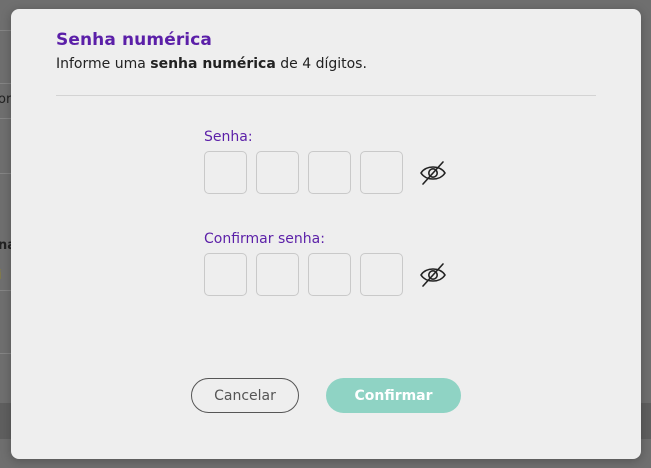 This screenshot has height=468, width=651. What do you see at coordinates (6, 99) in the screenshot?
I see `background-text: or` at bounding box center [6, 99].